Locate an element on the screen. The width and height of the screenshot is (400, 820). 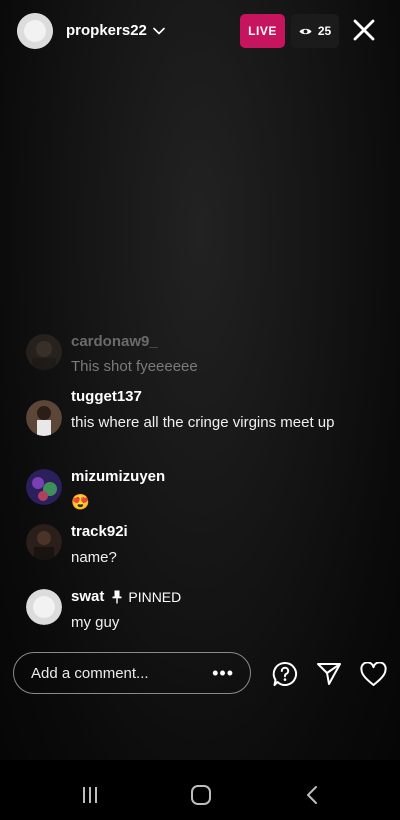
comment-input: Add a comment... ••• is located at coordinates (132, 673).